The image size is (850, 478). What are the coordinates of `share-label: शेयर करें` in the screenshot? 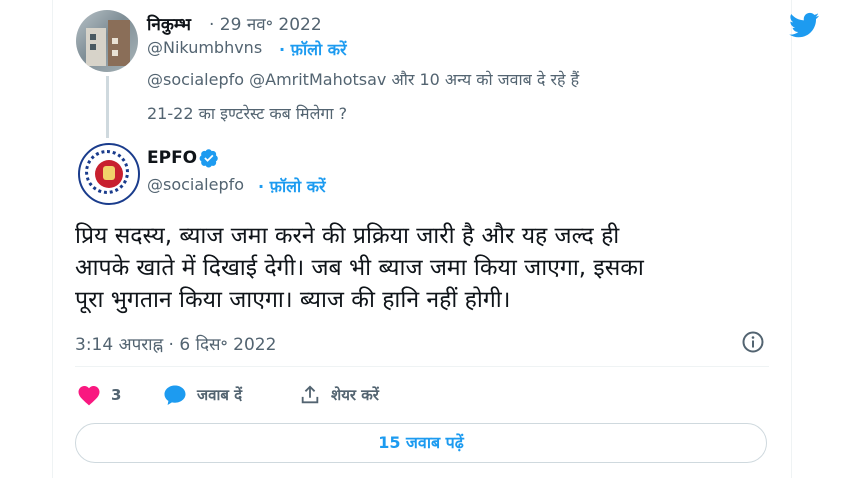 It's located at (355, 395).